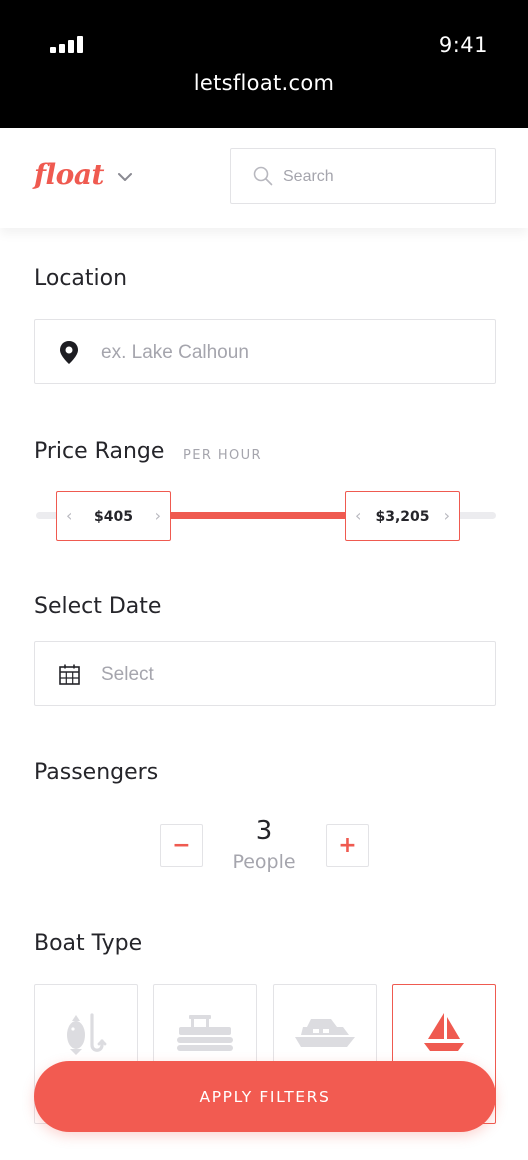 Image resolution: width=528 pixels, height=1160 pixels. I want to click on minus-icon: −, so click(181, 845).